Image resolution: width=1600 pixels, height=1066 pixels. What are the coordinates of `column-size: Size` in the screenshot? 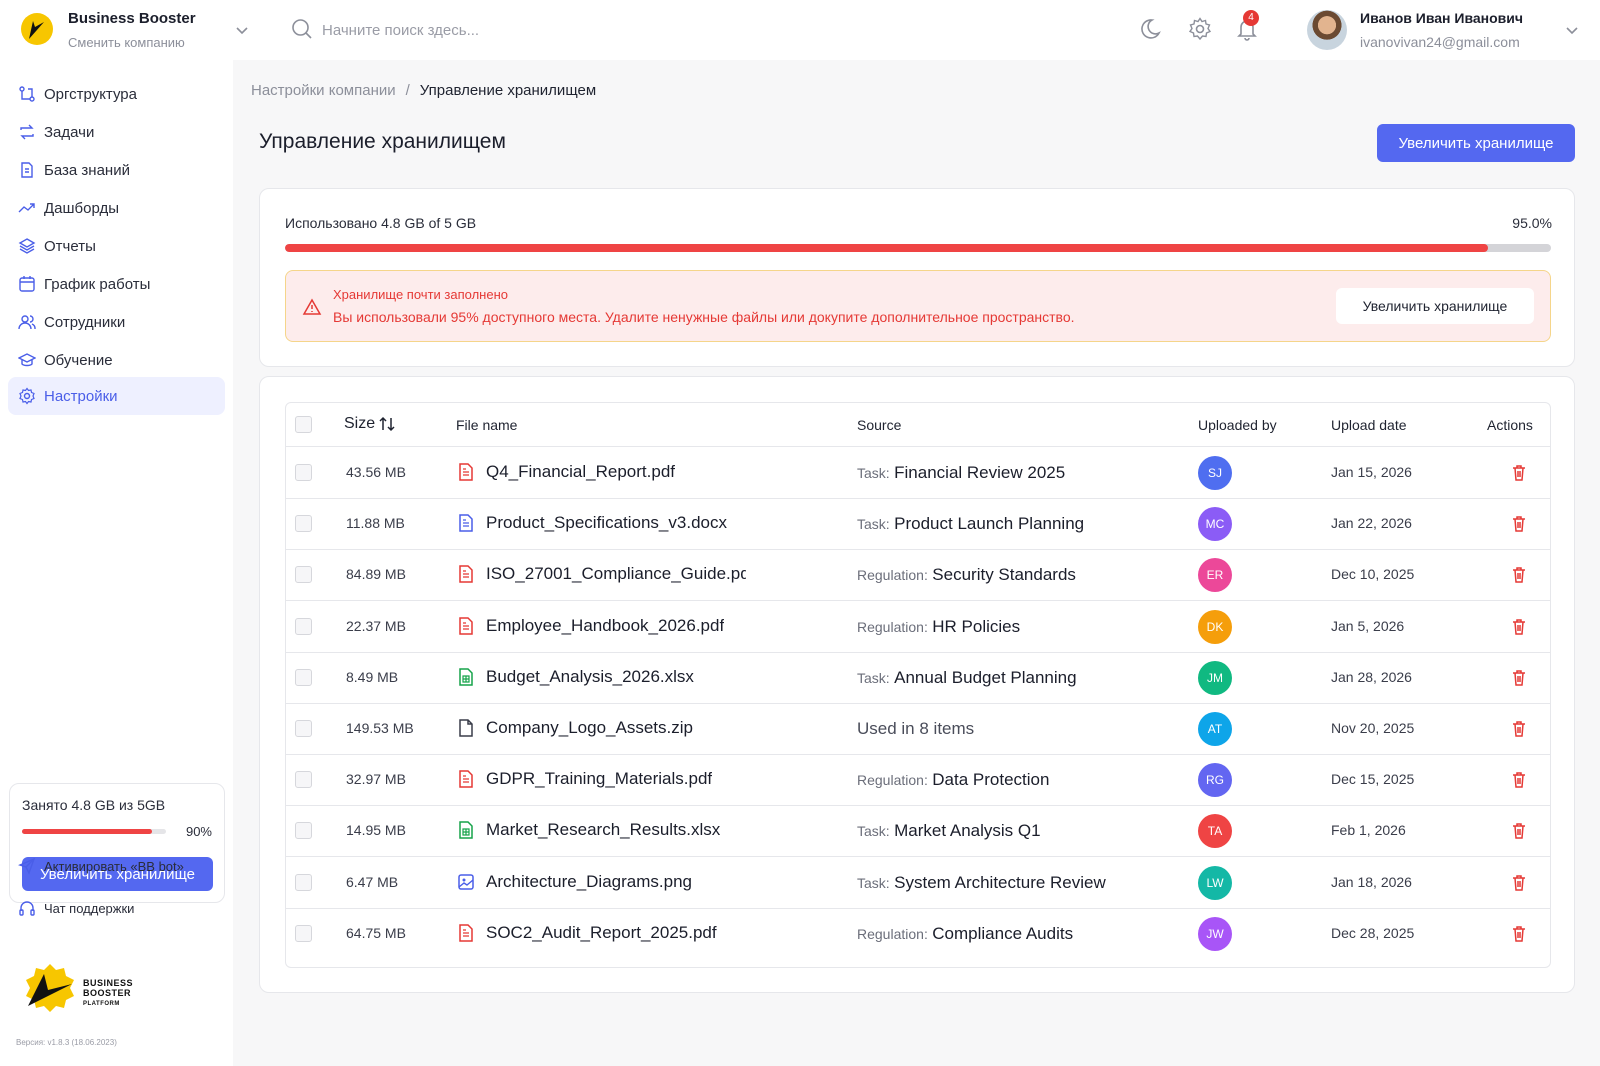 It's located at (369, 424).